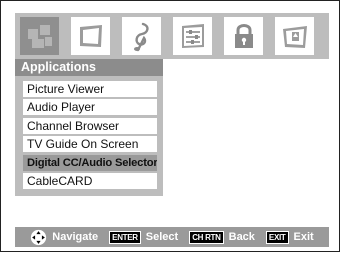 The width and height of the screenshot is (342, 254). Describe the element at coordinates (303, 237) in the screenshot. I see `exit-label: Exit` at that location.